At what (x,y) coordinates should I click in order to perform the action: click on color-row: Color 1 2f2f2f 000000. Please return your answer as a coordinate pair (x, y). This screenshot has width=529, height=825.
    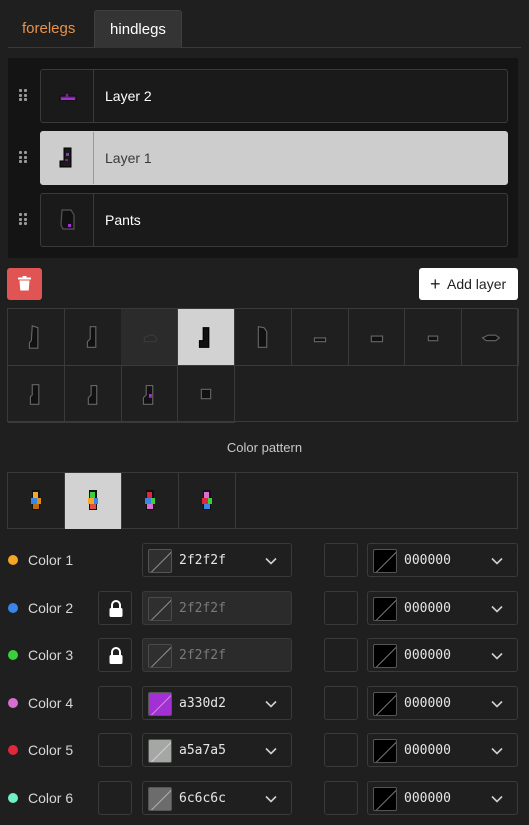
    Looking at the image, I should click on (264, 560).